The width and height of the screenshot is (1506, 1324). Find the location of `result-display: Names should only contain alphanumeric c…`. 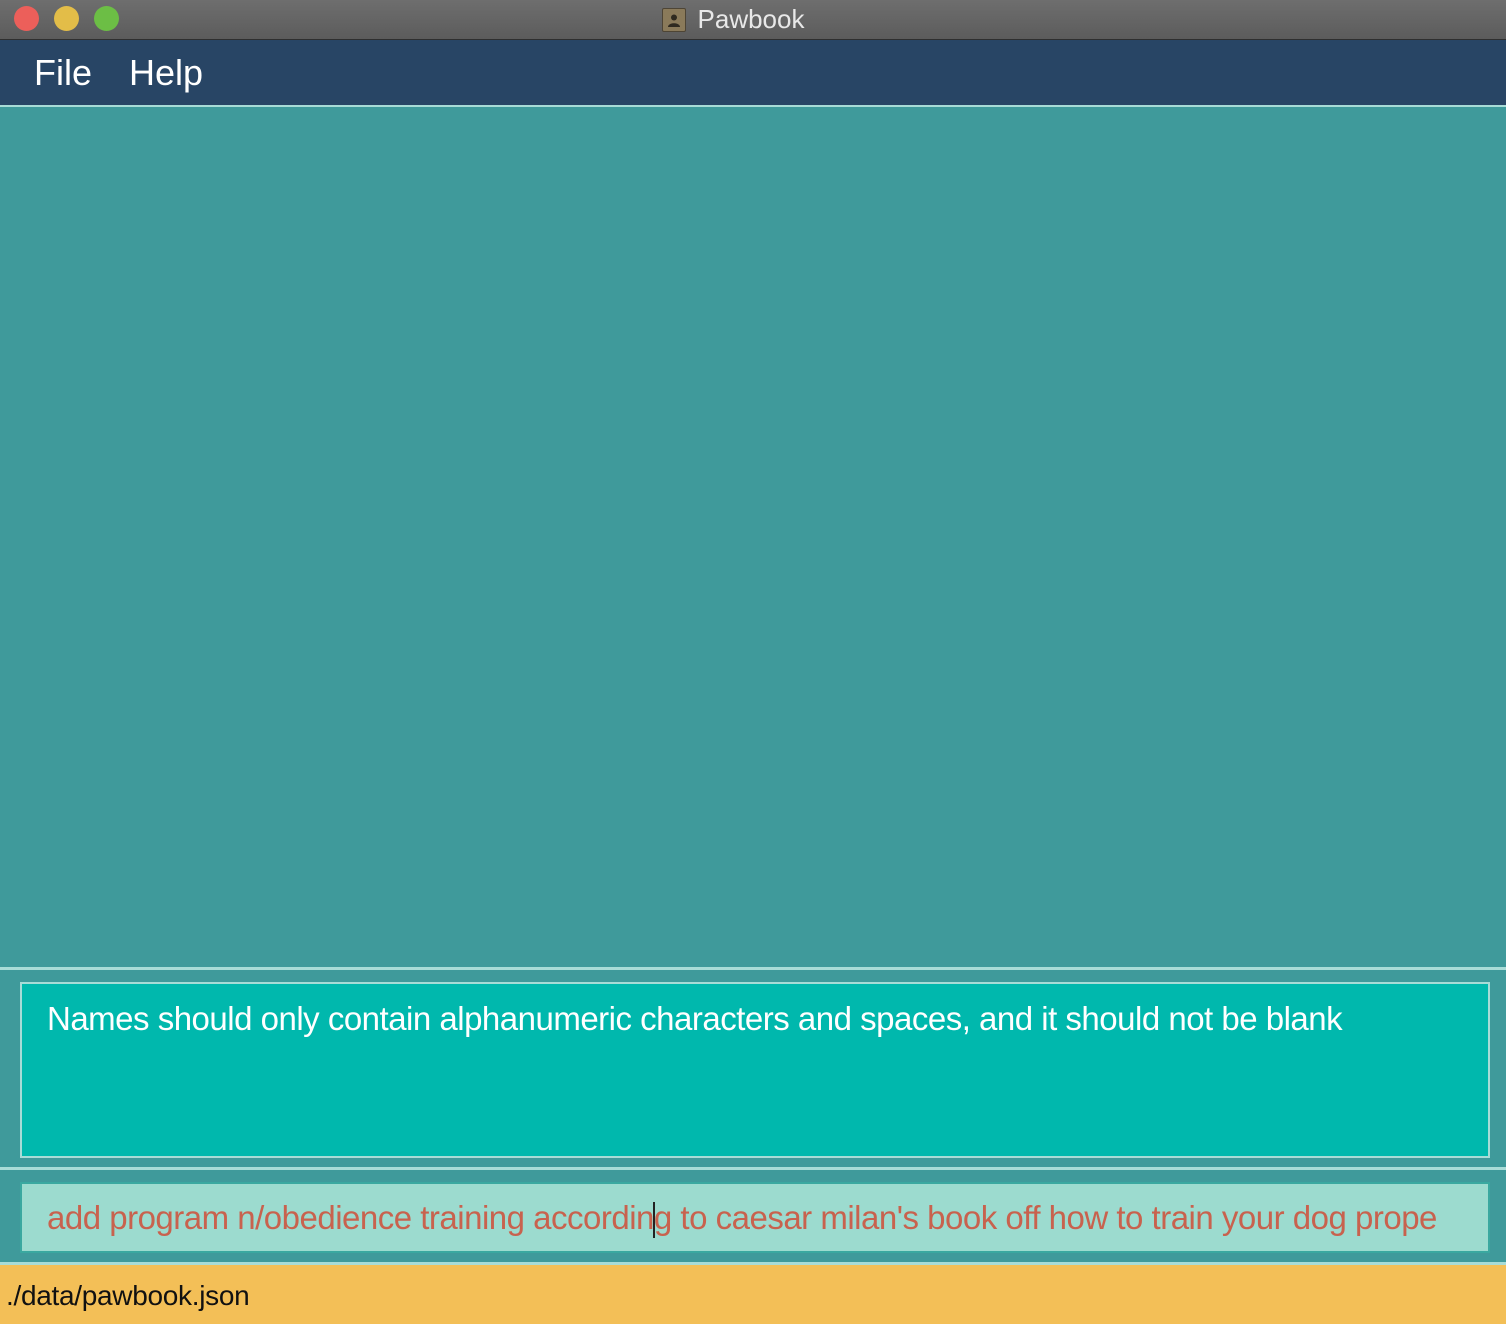

result-display: Names should only contain alphanumeric c… is located at coordinates (755, 1070).